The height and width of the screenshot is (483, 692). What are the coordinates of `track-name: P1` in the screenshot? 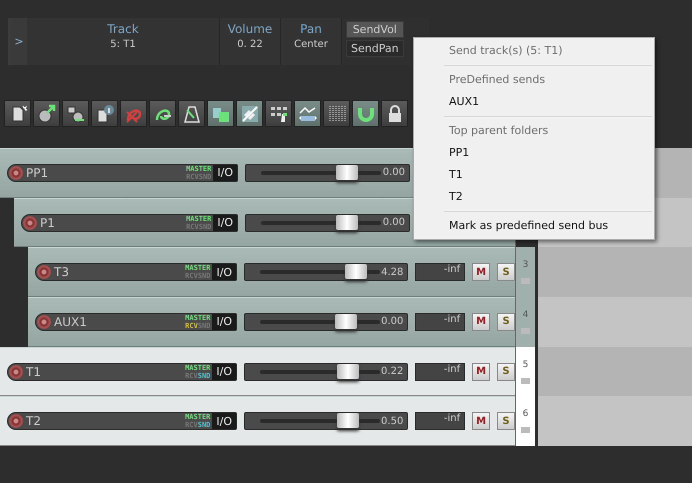 It's located at (48, 223).